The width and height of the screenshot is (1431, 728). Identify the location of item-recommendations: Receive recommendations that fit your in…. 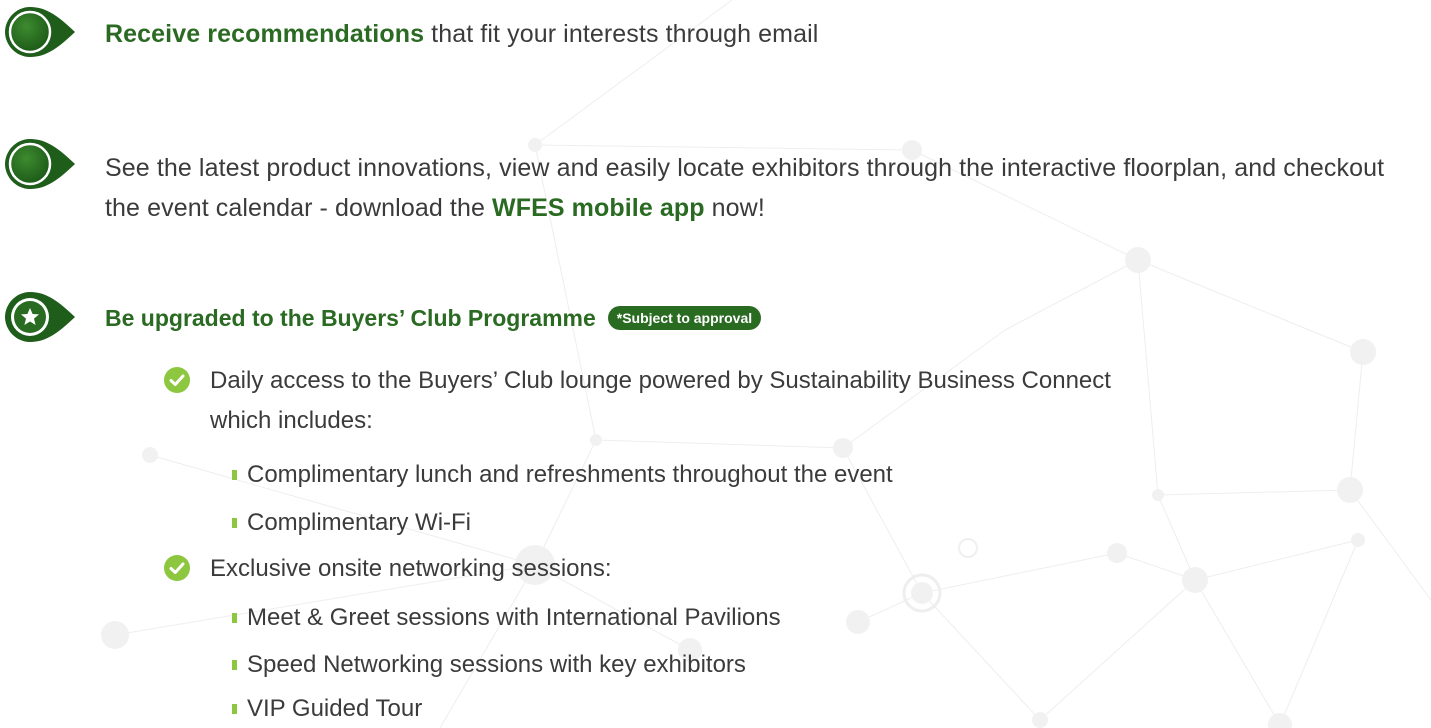
(461, 34).